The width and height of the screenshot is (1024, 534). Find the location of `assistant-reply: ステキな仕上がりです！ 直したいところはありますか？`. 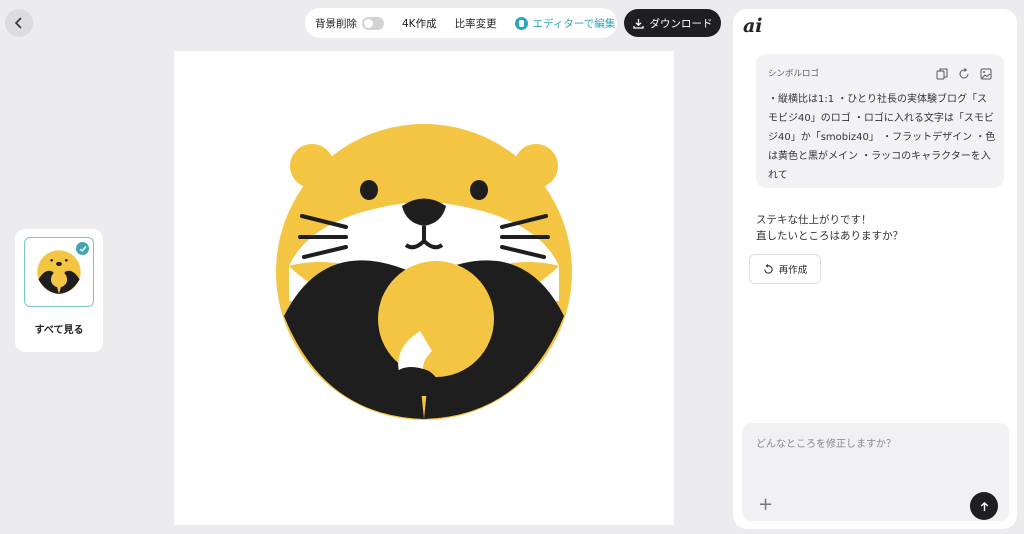

assistant-reply: ステキな仕上がりです！ 直したいところはありますか？ is located at coordinates (829, 228).